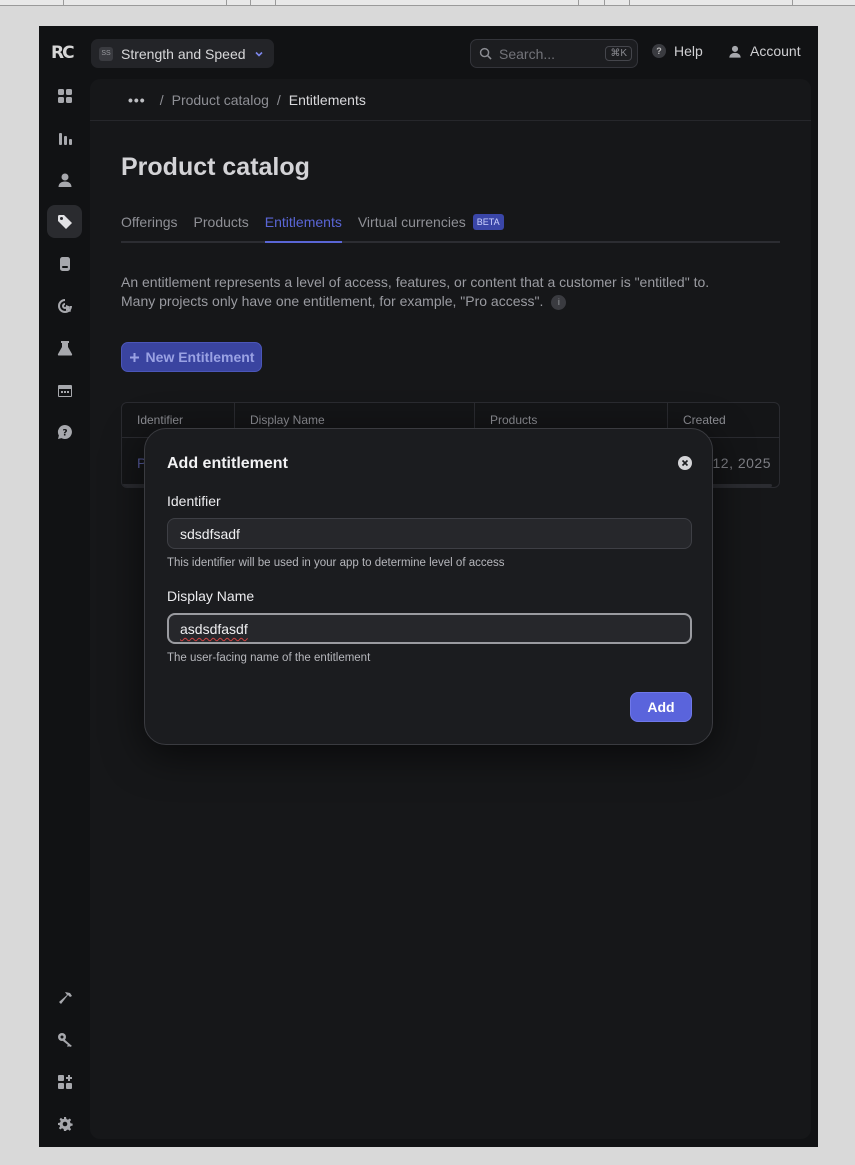 This screenshot has height=1165, width=855. I want to click on breadcrumb: ••• / Product catalog / Entitlements, so click(450, 100).